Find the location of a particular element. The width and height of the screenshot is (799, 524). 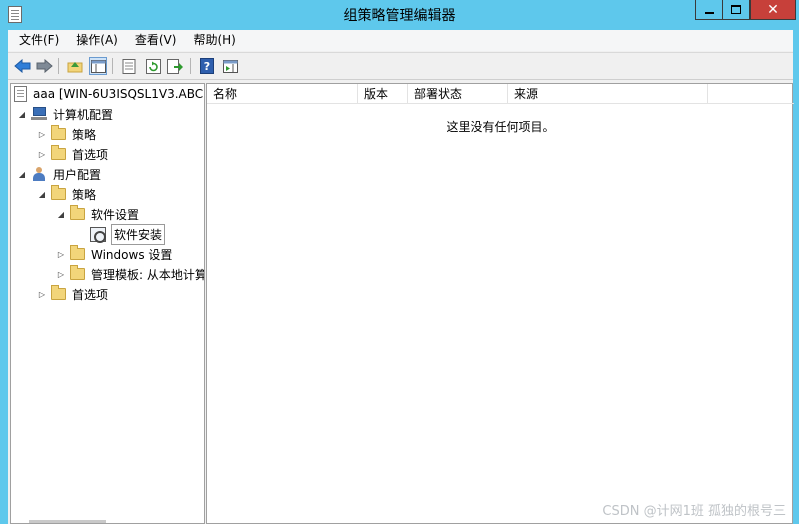

back-arrow-icon is located at coordinates (22, 66).